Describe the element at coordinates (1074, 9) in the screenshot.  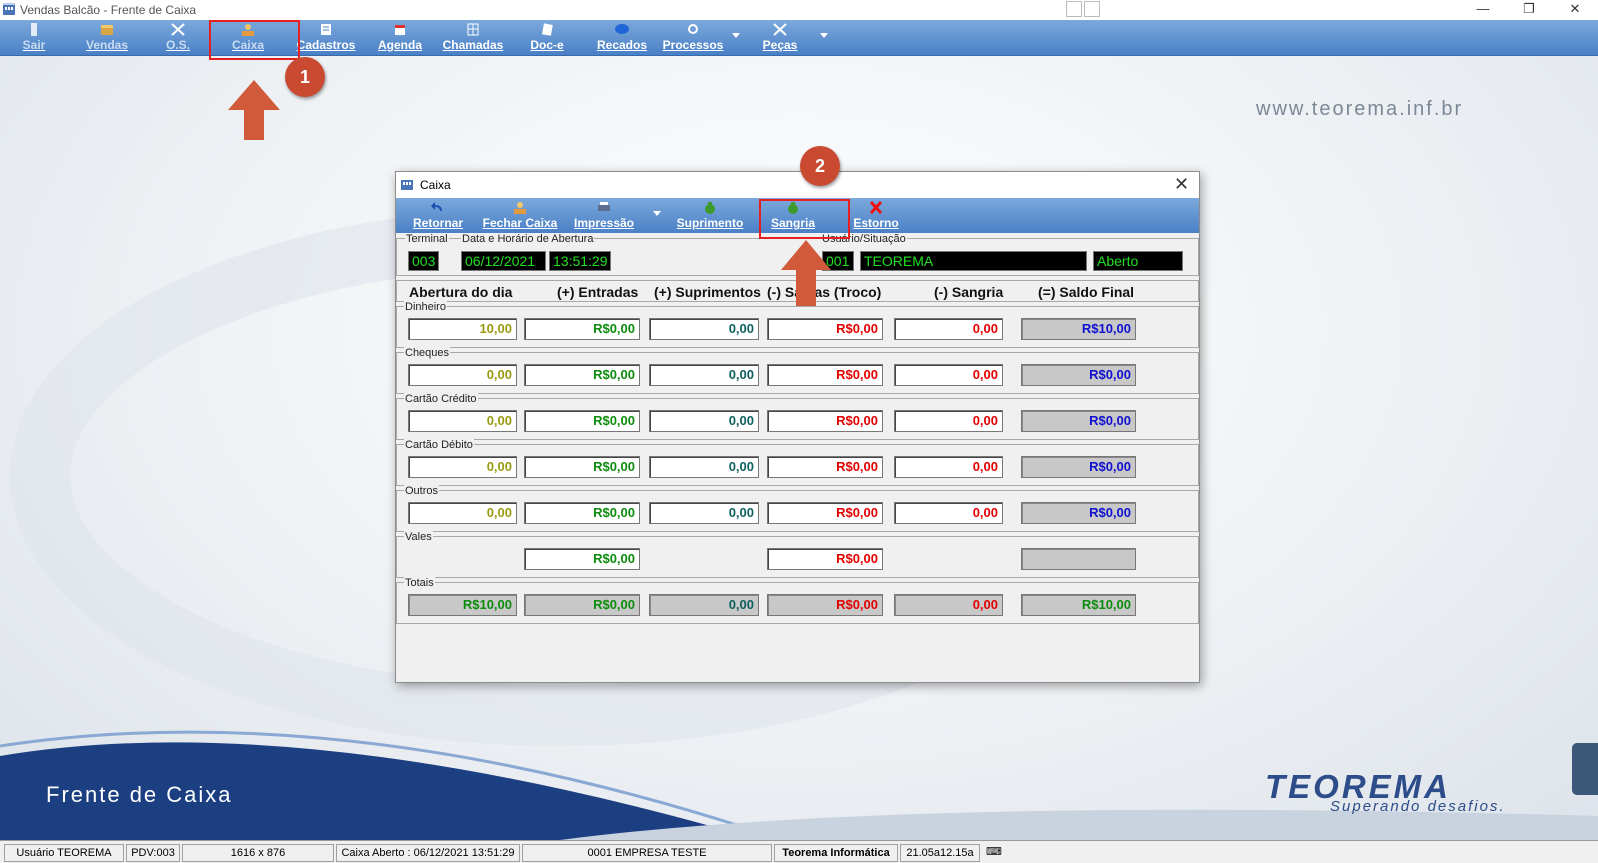
I see `grid-icon` at that location.